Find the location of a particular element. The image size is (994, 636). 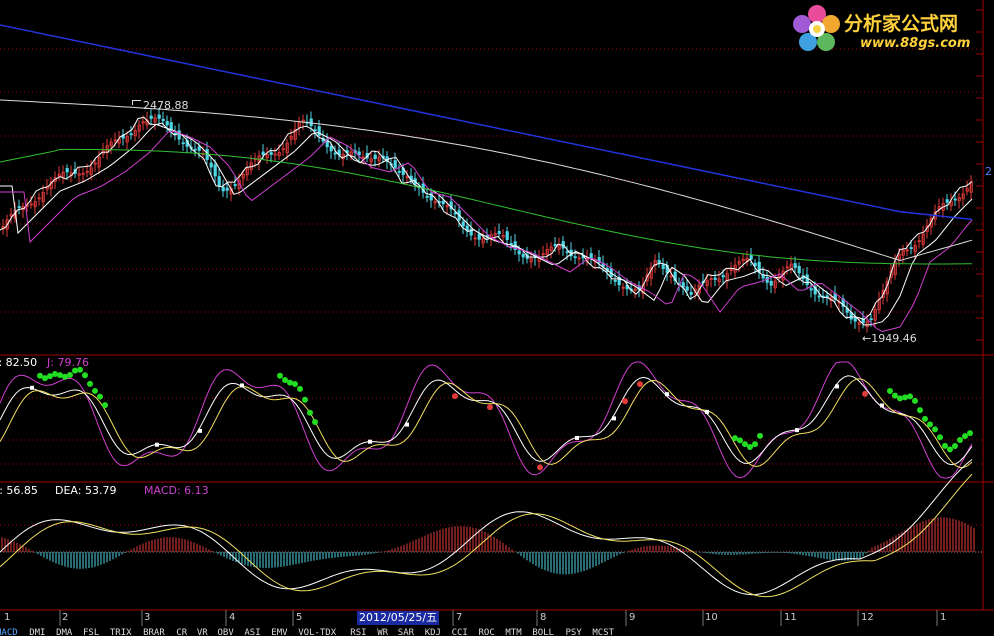

indicator-tab-roc: ROC is located at coordinates (487, 631).